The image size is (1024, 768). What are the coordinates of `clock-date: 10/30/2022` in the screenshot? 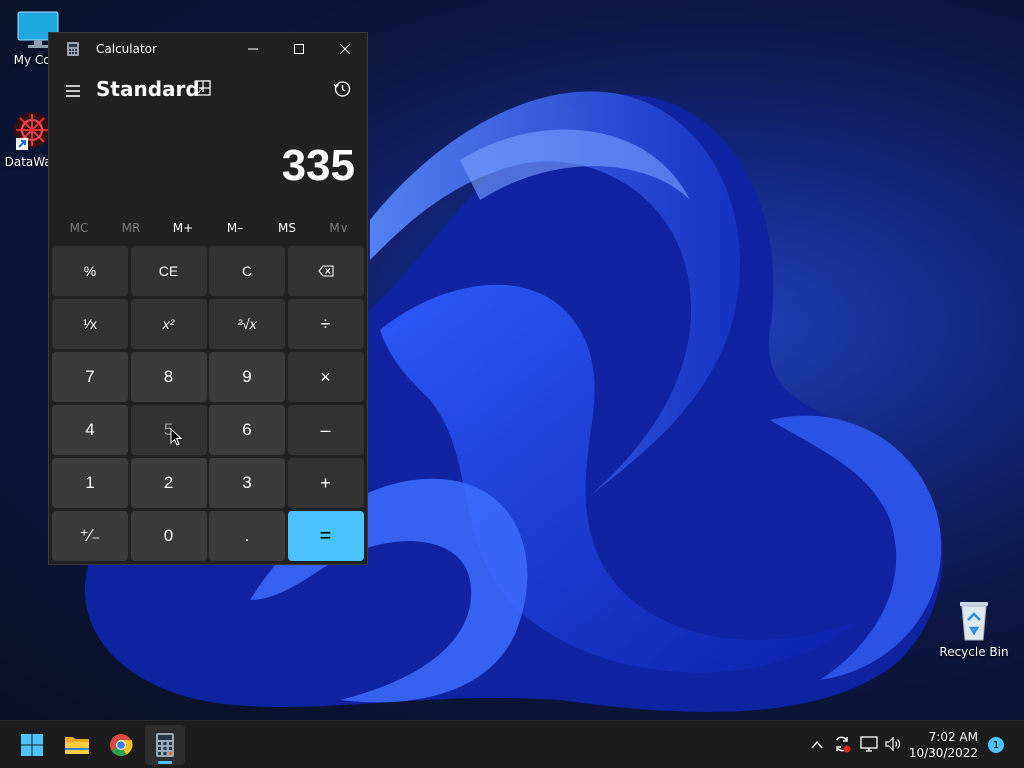 It's located at (943, 753).